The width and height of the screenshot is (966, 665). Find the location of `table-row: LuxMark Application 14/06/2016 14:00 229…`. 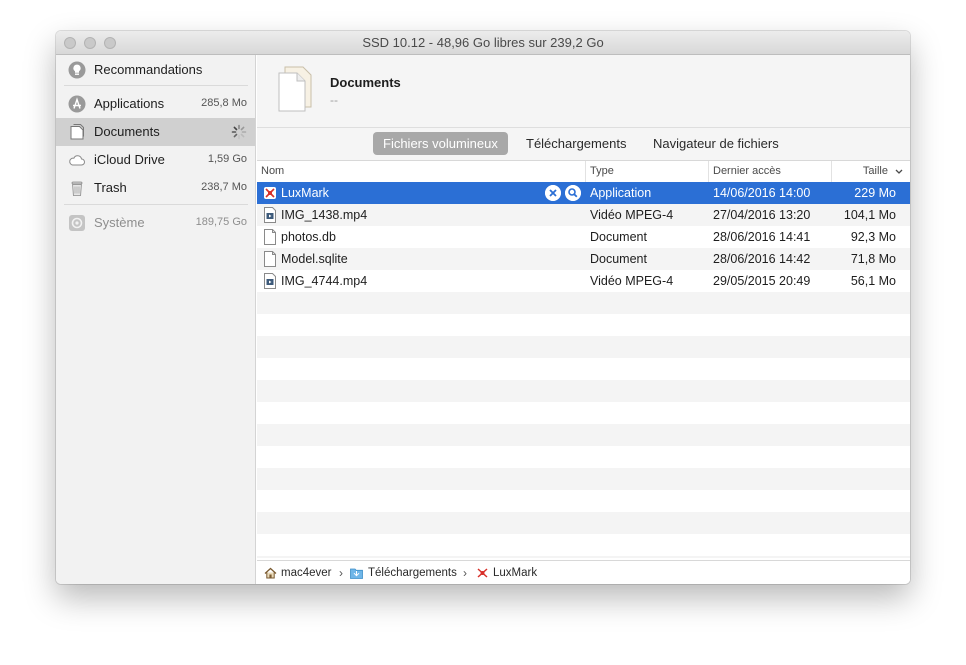

table-row: LuxMark Application 14/06/2016 14:00 229… is located at coordinates (583, 193).